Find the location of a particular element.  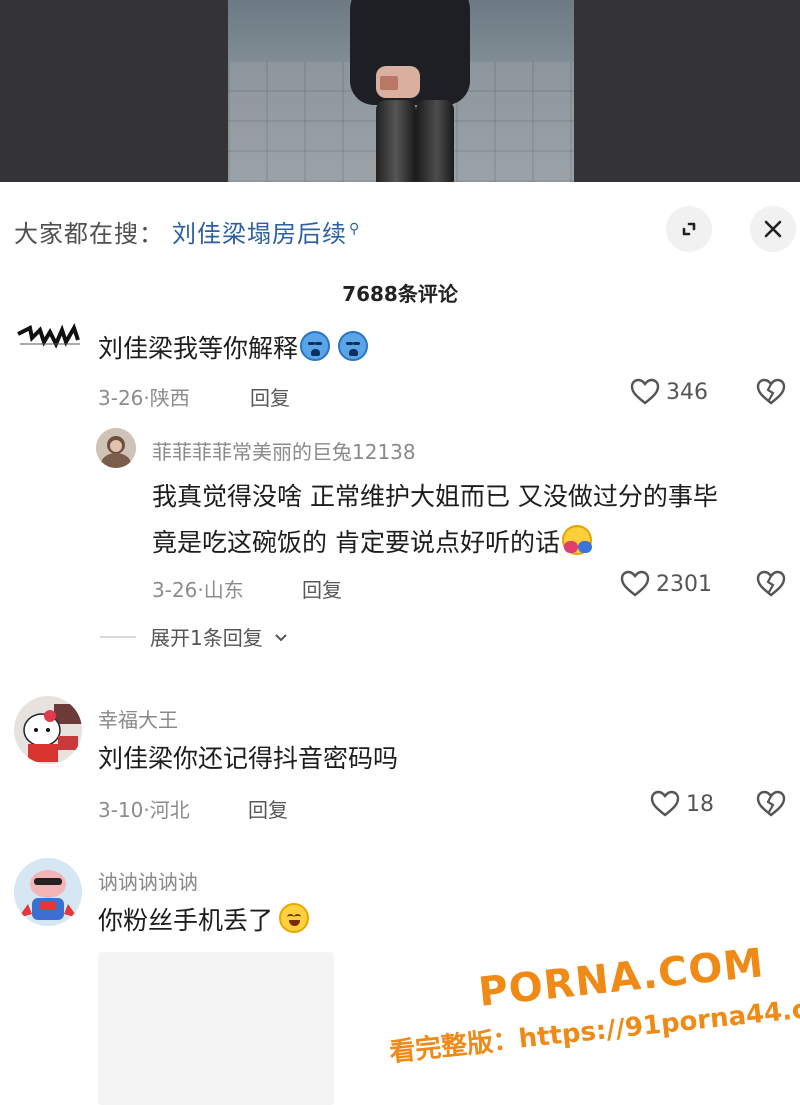

close-icon is located at coordinates (773, 229).